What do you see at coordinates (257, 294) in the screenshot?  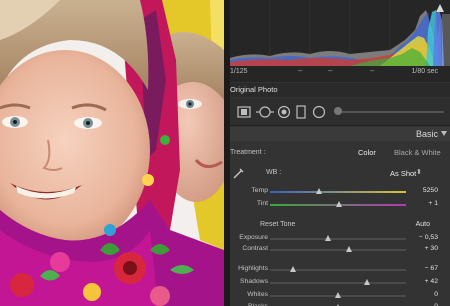 I see `slider-whites-label: Whites` at bounding box center [257, 294].